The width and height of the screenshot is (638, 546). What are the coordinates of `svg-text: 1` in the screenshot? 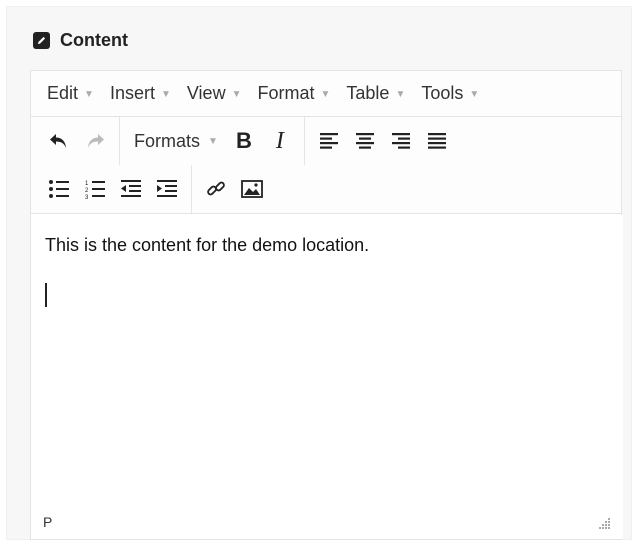 It's located at (87, 184).